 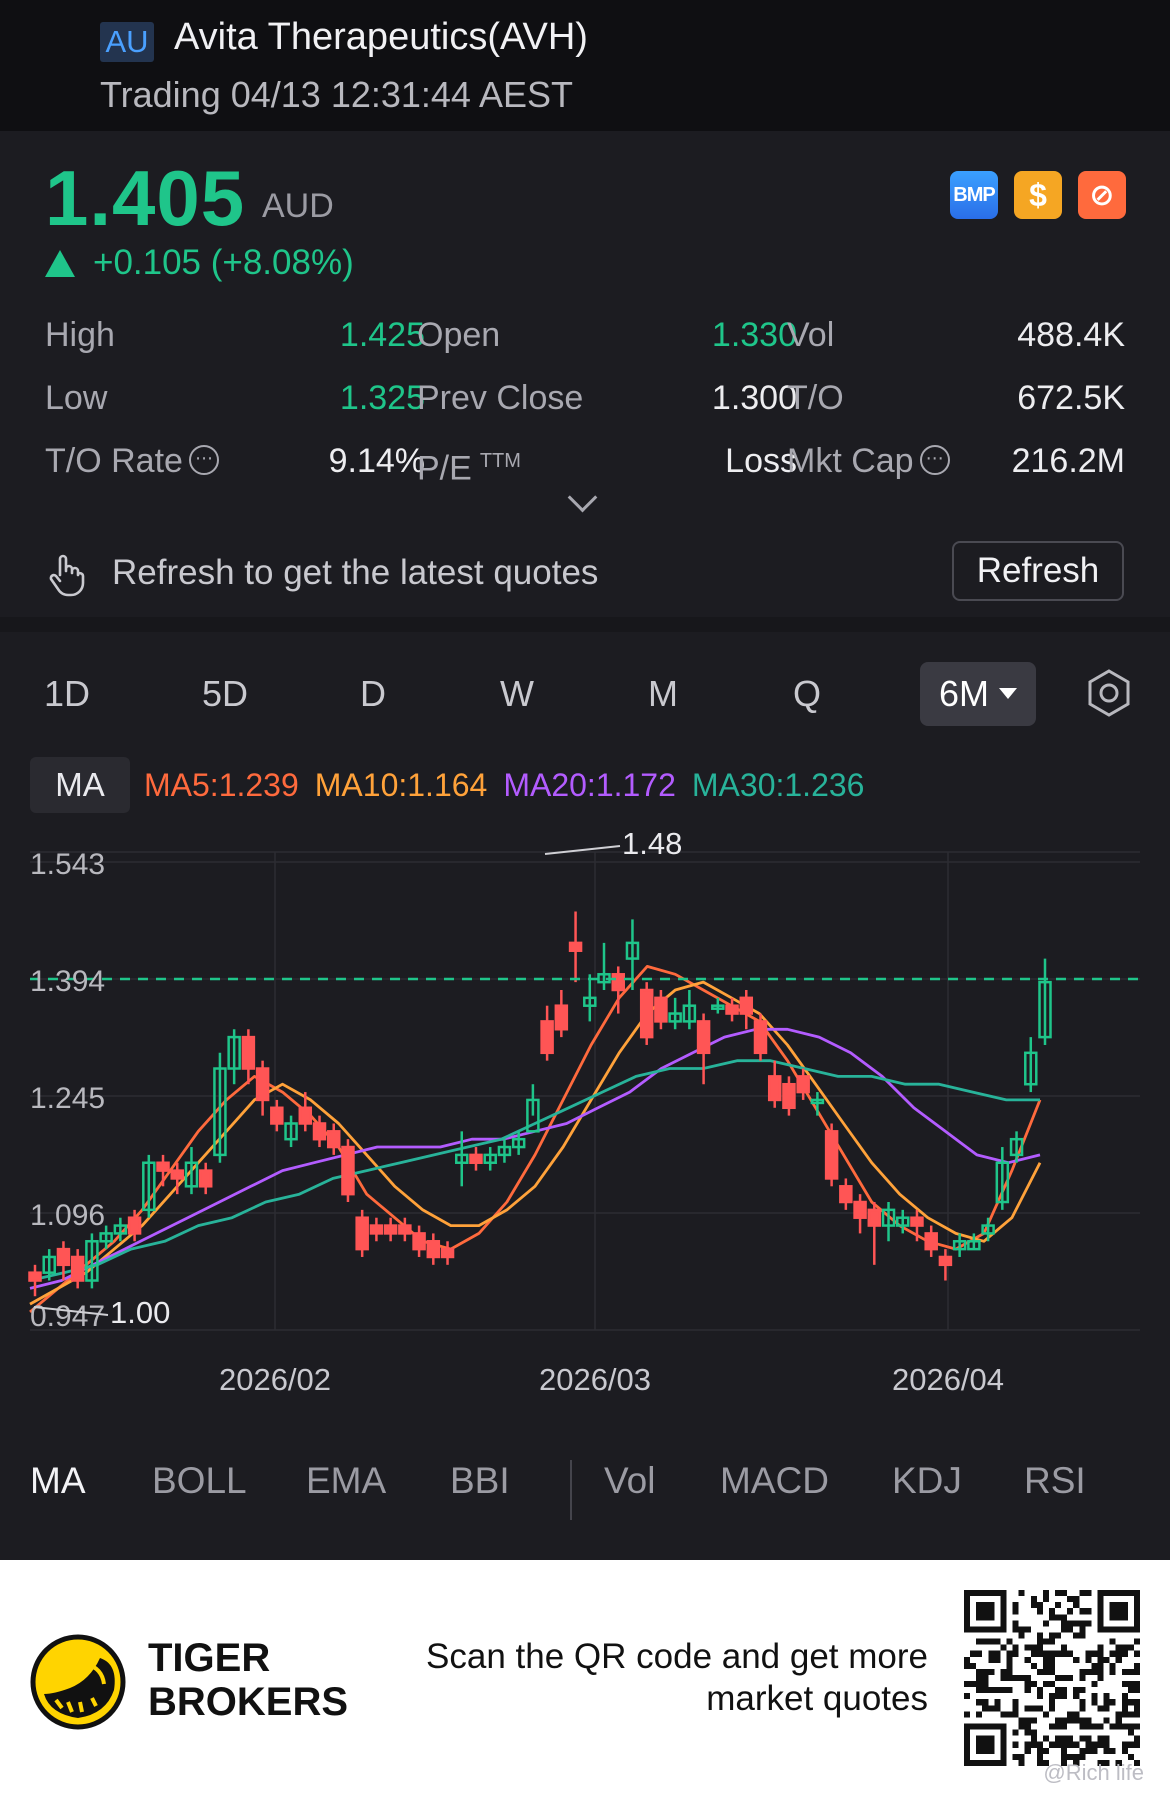 What do you see at coordinates (1071, 335) in the screenshot?
I see `stat-value-vol: 488.4K` at bounding box center [1071, 335].